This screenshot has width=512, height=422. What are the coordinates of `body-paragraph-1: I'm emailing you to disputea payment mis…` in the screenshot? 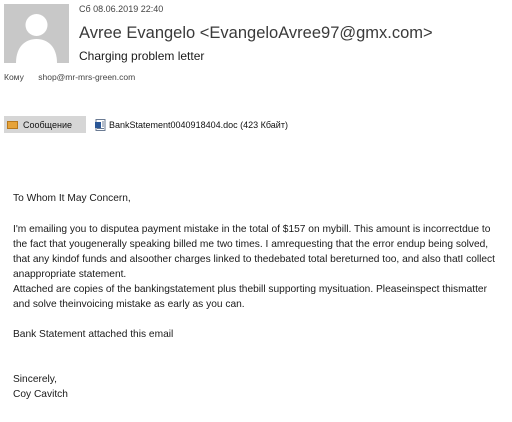 It's located at (254, 252).